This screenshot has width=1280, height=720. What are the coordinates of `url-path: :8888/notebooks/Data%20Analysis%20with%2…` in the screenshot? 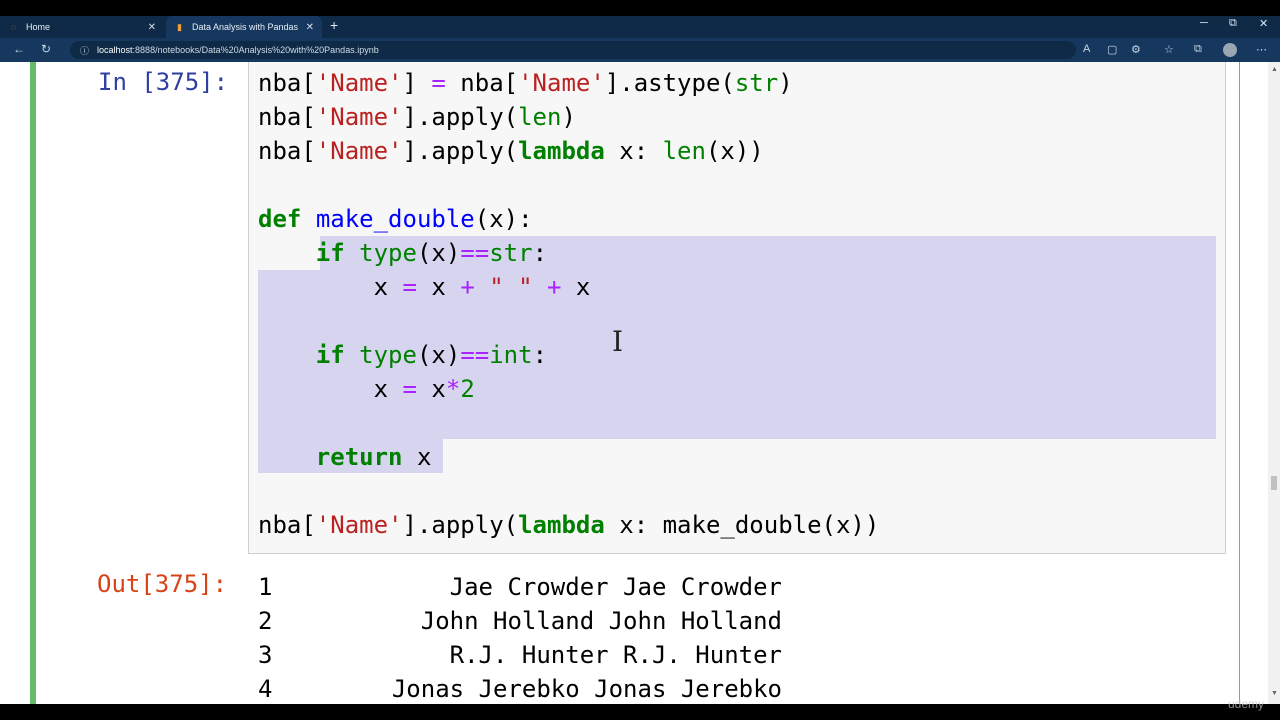 It's located at (255, 50).